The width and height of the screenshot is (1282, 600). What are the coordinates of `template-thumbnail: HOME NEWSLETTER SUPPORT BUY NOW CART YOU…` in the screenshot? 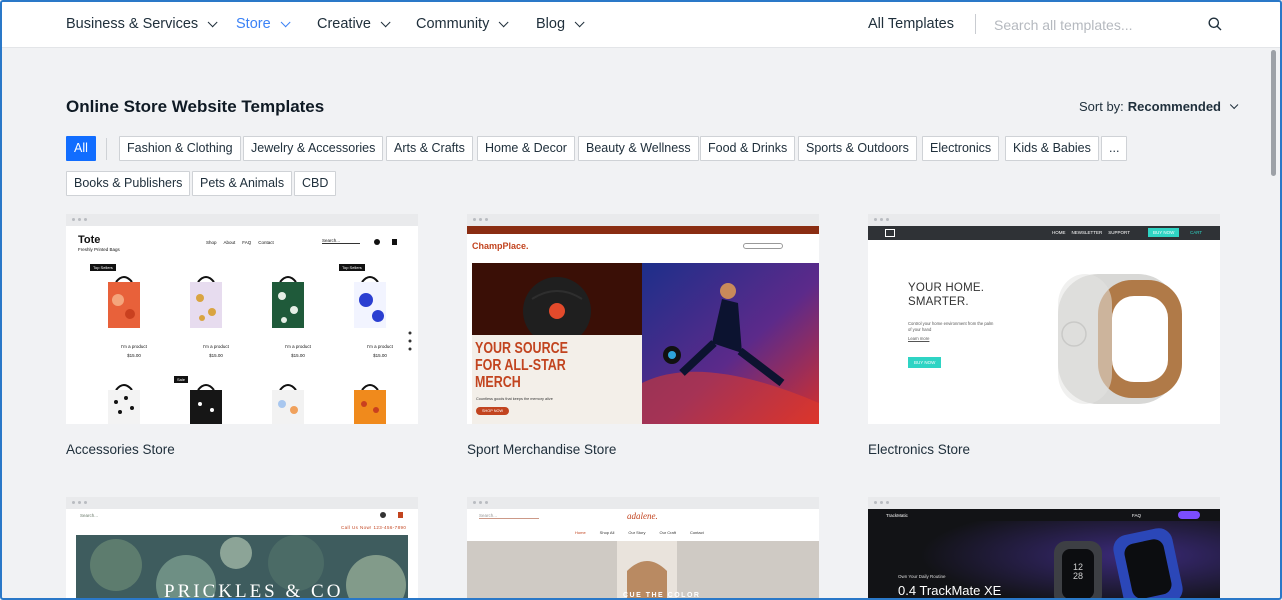 It's located at (1044, 319).